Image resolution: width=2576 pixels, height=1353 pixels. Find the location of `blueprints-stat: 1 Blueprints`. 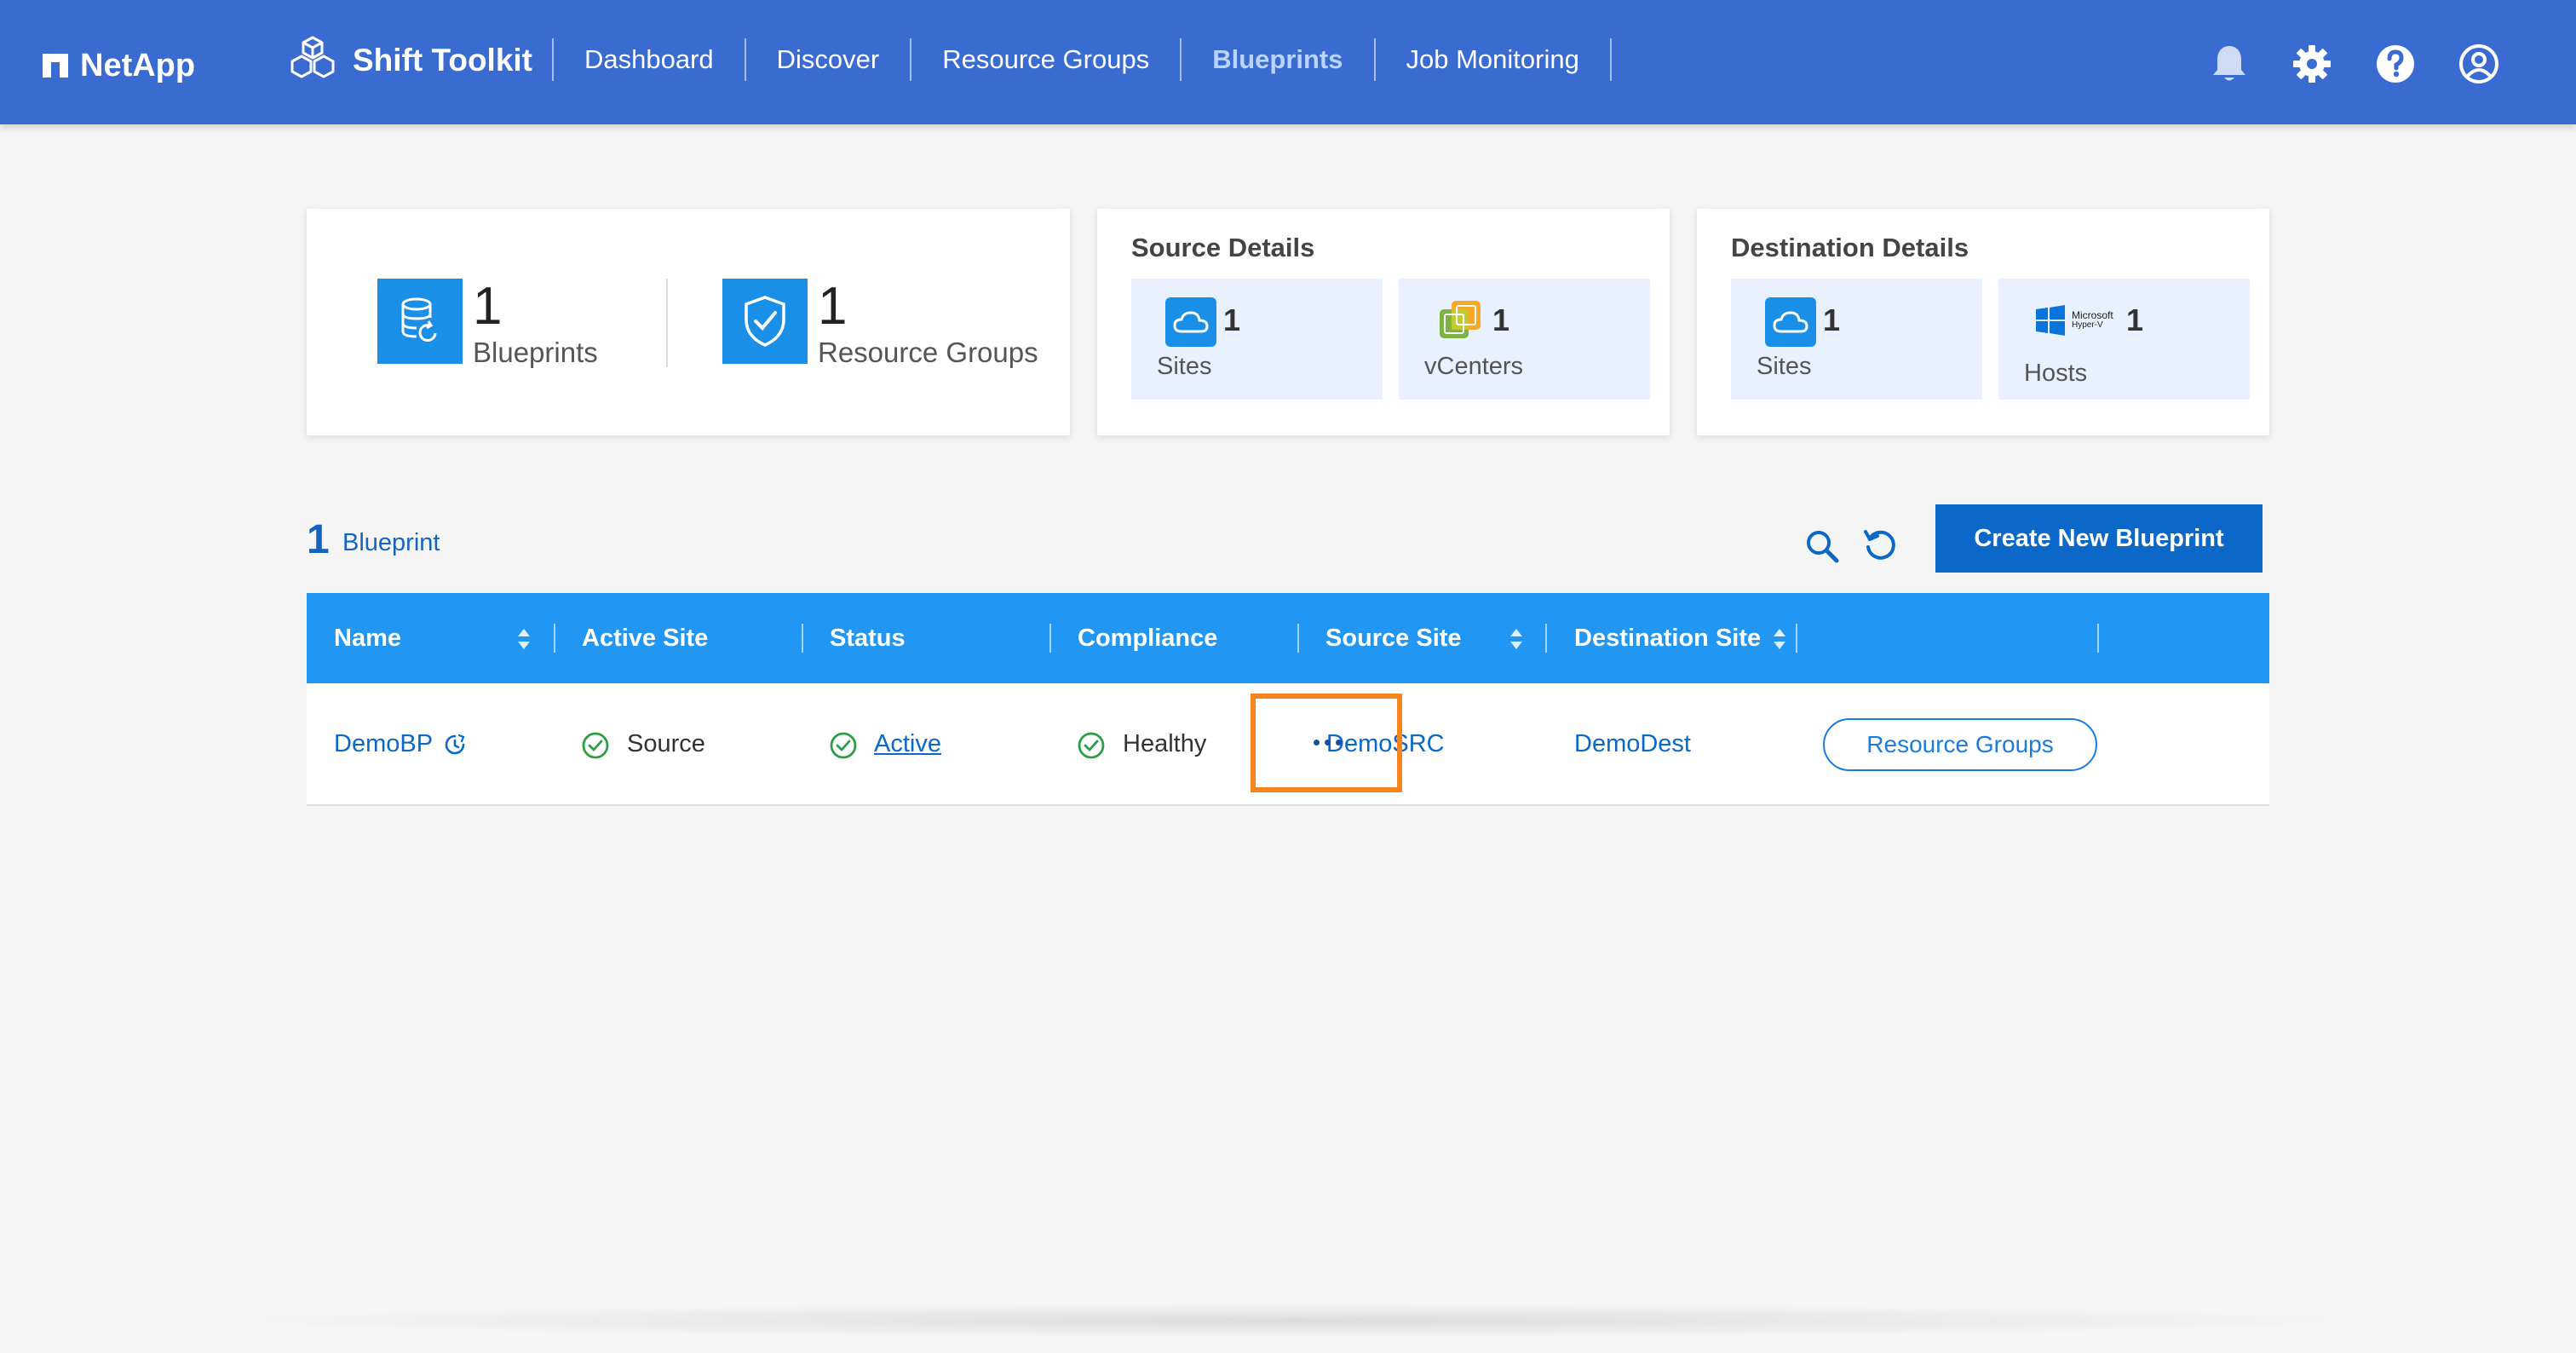

blueprints-stat: 1 Blueprints is located at coordinates (488, 324).